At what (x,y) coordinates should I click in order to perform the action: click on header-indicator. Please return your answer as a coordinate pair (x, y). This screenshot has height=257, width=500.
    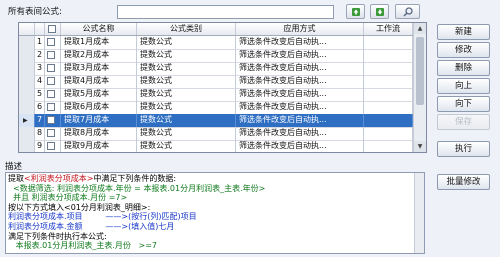
    Looking at the image, I should click on (27, 29).